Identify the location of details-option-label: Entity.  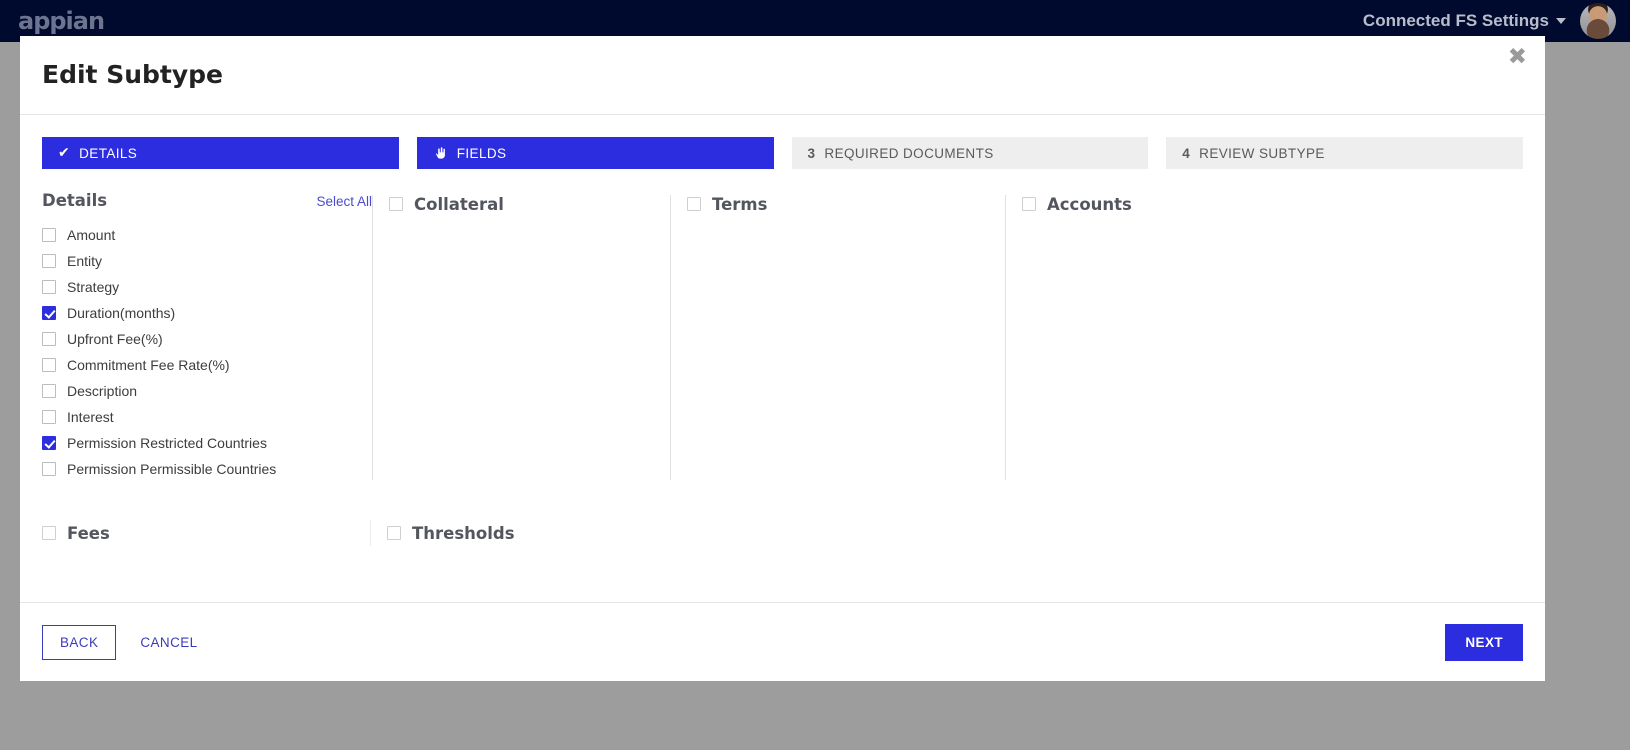
(85, 261).